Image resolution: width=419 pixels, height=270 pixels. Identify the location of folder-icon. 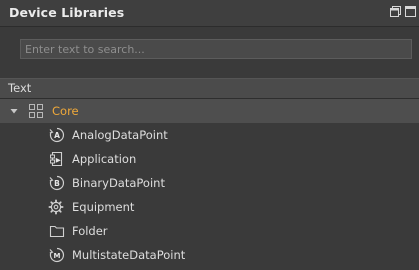
(57, 231).